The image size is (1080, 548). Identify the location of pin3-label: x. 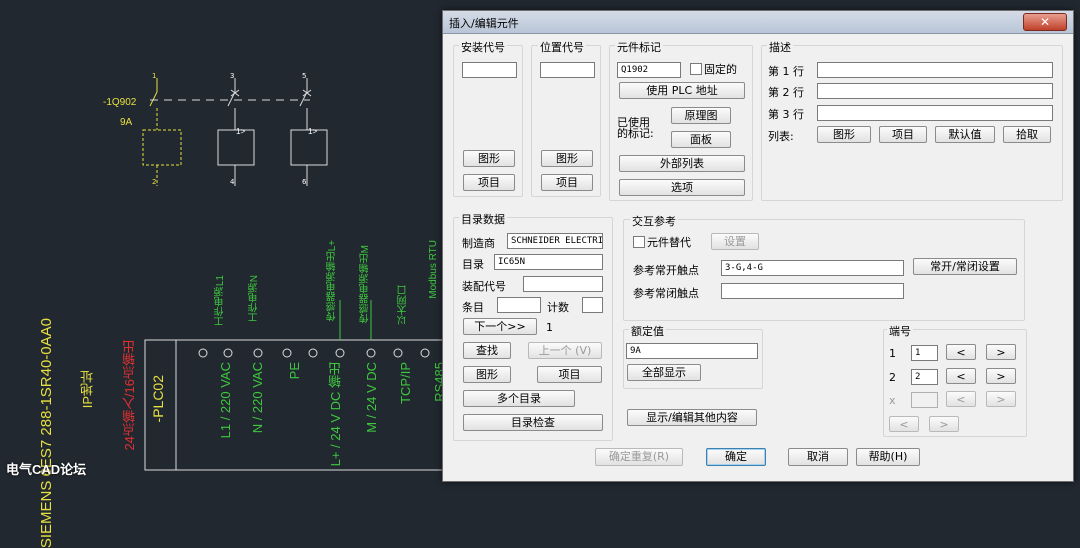
(892, 400).